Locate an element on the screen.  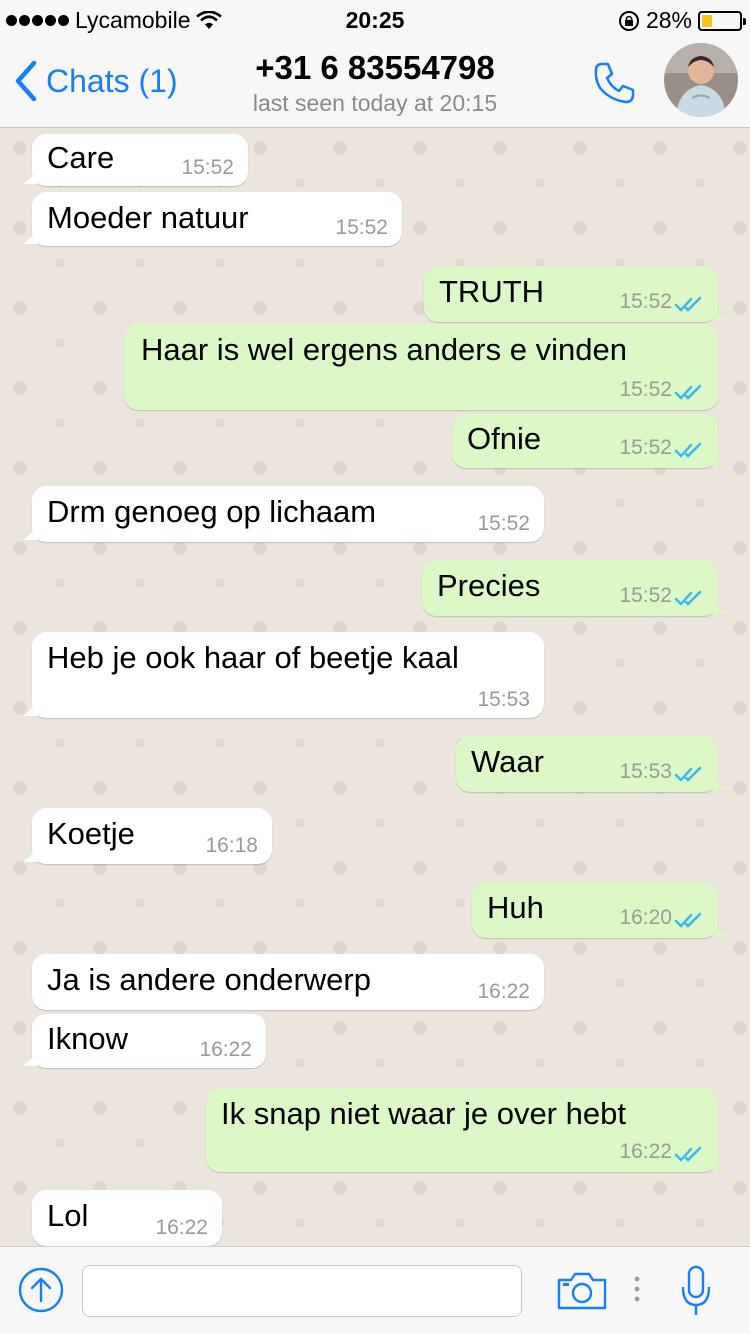
message-input is located at coordinates (302, 1291).